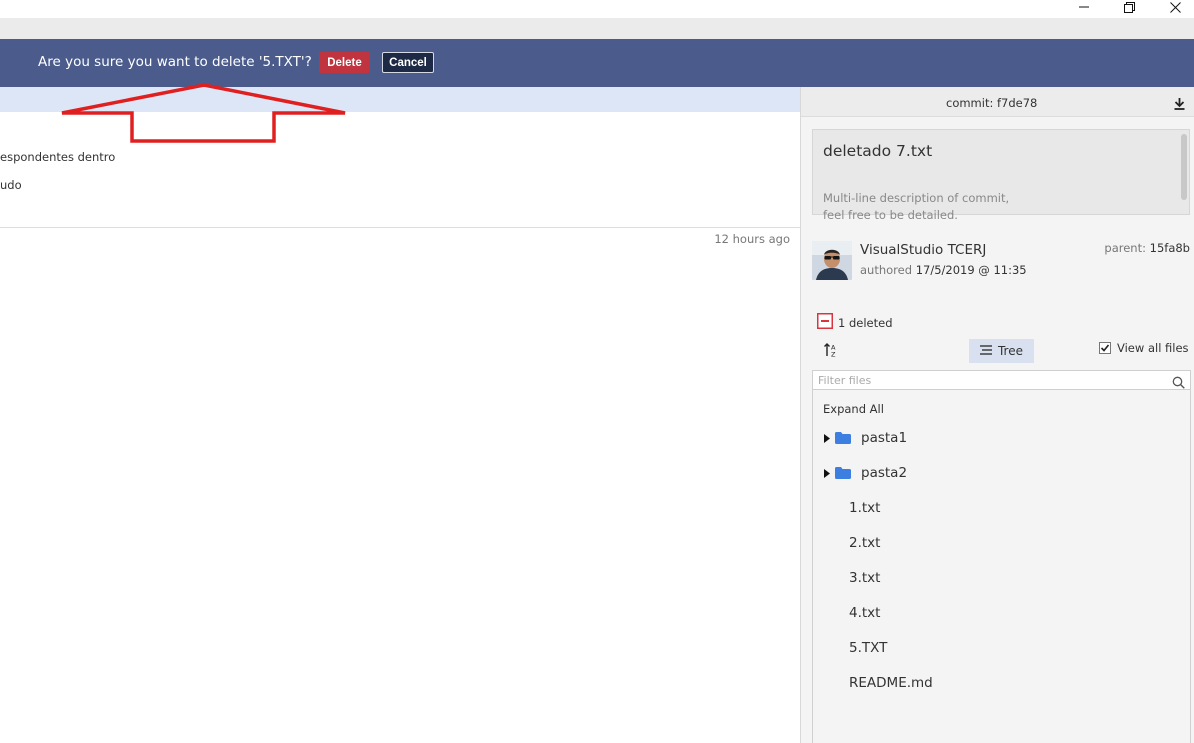 The image size is (1194, 743). Describe the element at coordinates (884, 473) in the screenshot. I see `folder-label: pasta2` at that location.